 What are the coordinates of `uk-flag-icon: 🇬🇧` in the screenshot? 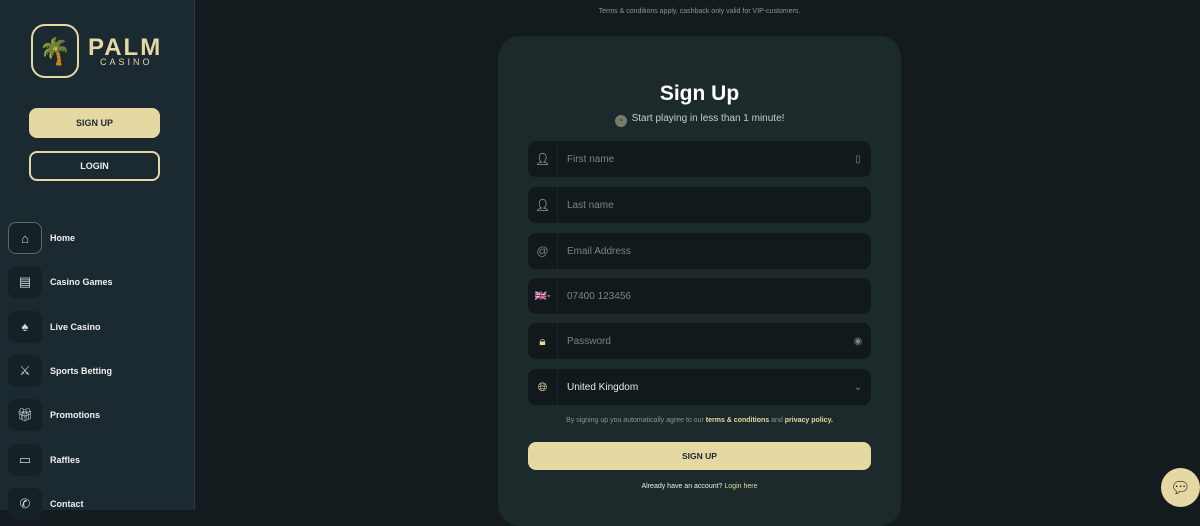 It's located at (541, 296).